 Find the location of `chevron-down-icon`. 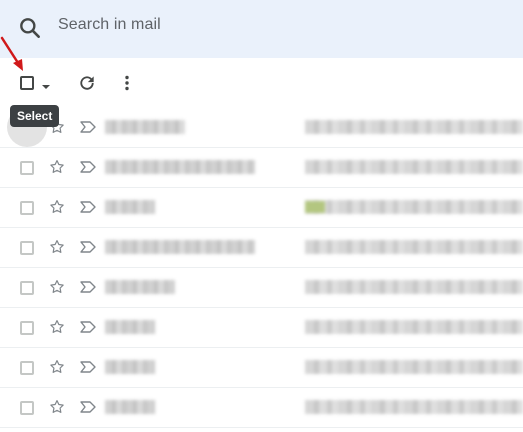

chevron-down-icon is located at coordinates (46, 84).